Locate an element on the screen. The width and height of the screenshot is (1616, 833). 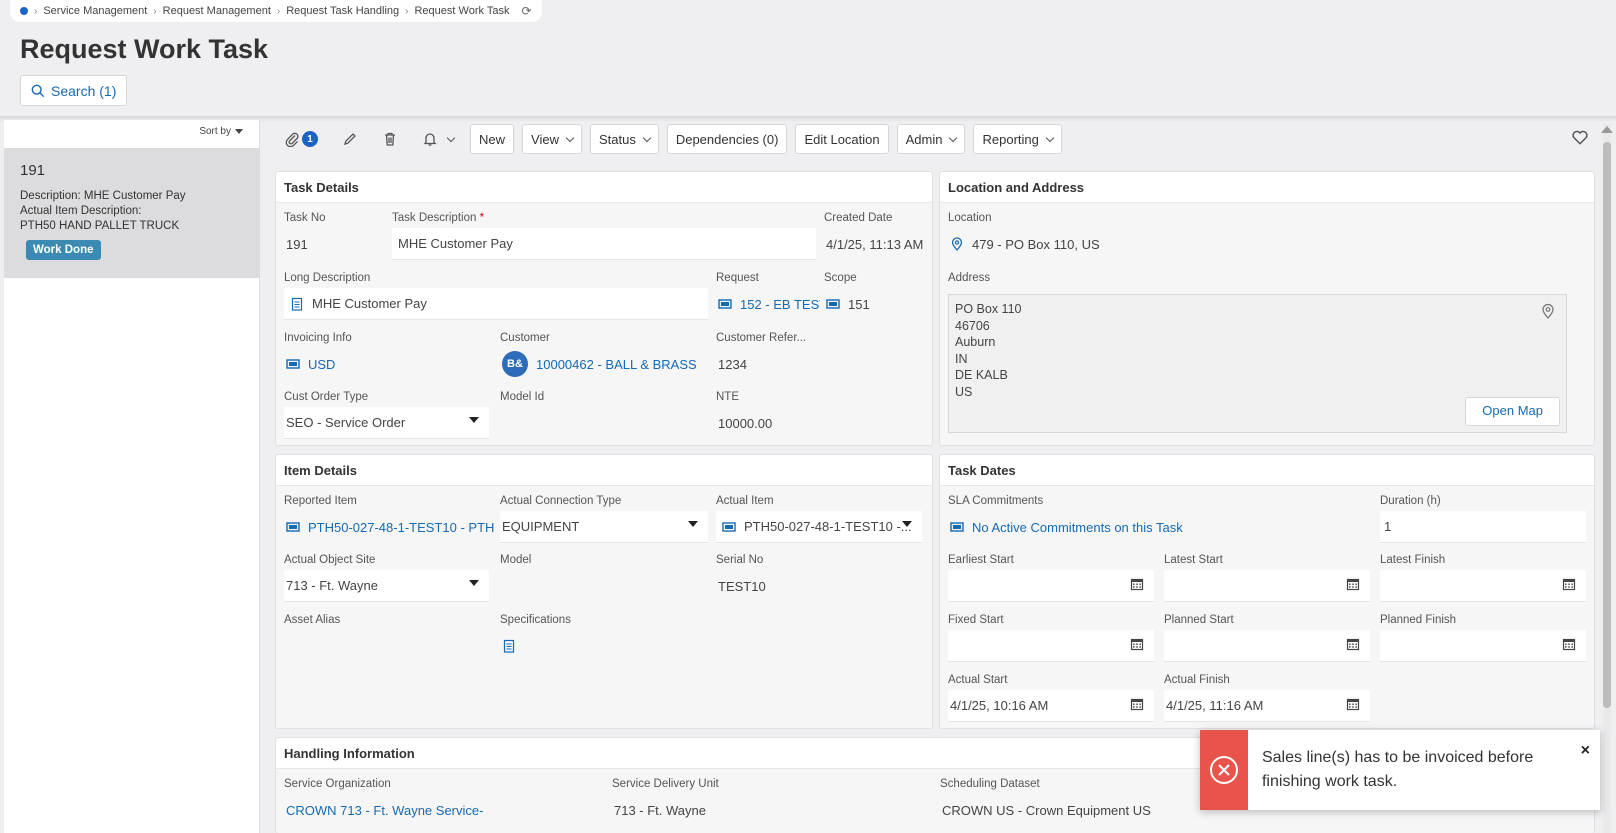
nte-label: NTE is located at coordinates (727, 397).